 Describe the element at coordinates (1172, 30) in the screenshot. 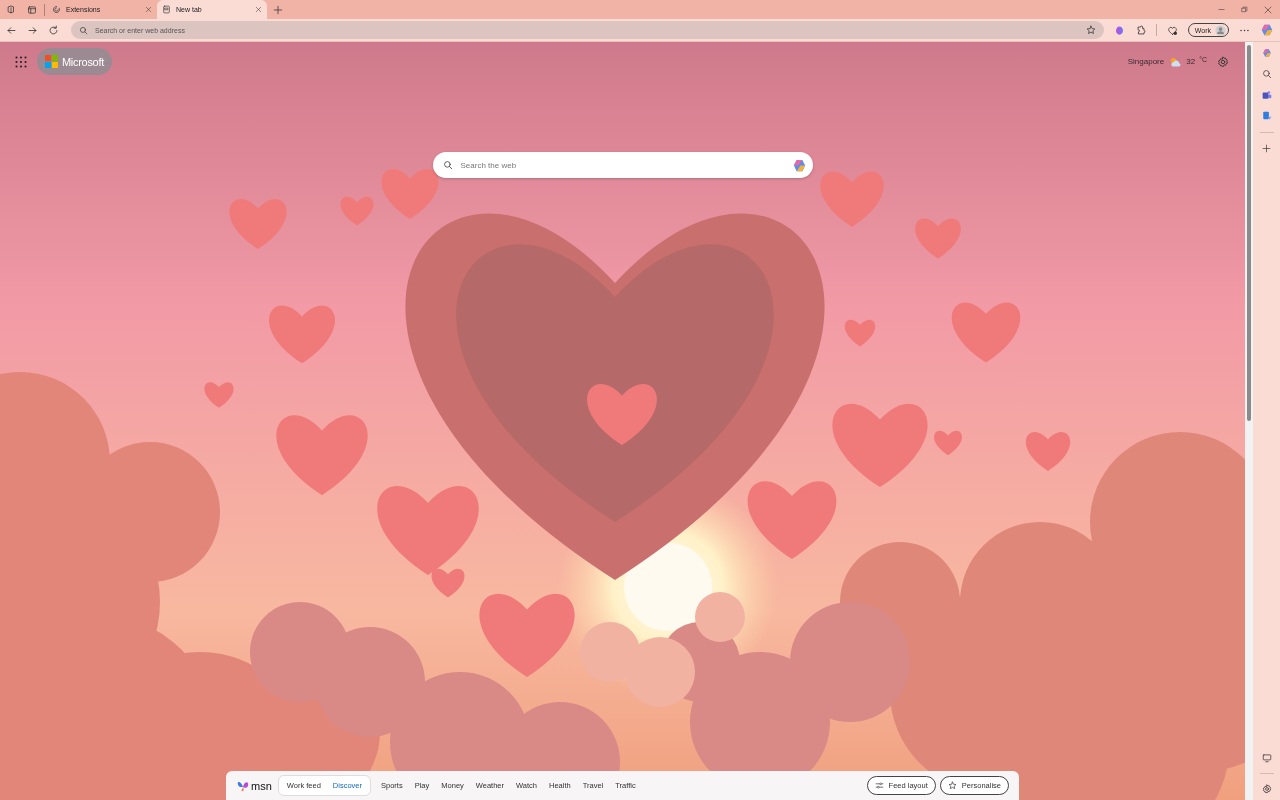

I see `heart-shield-icon` at that location.